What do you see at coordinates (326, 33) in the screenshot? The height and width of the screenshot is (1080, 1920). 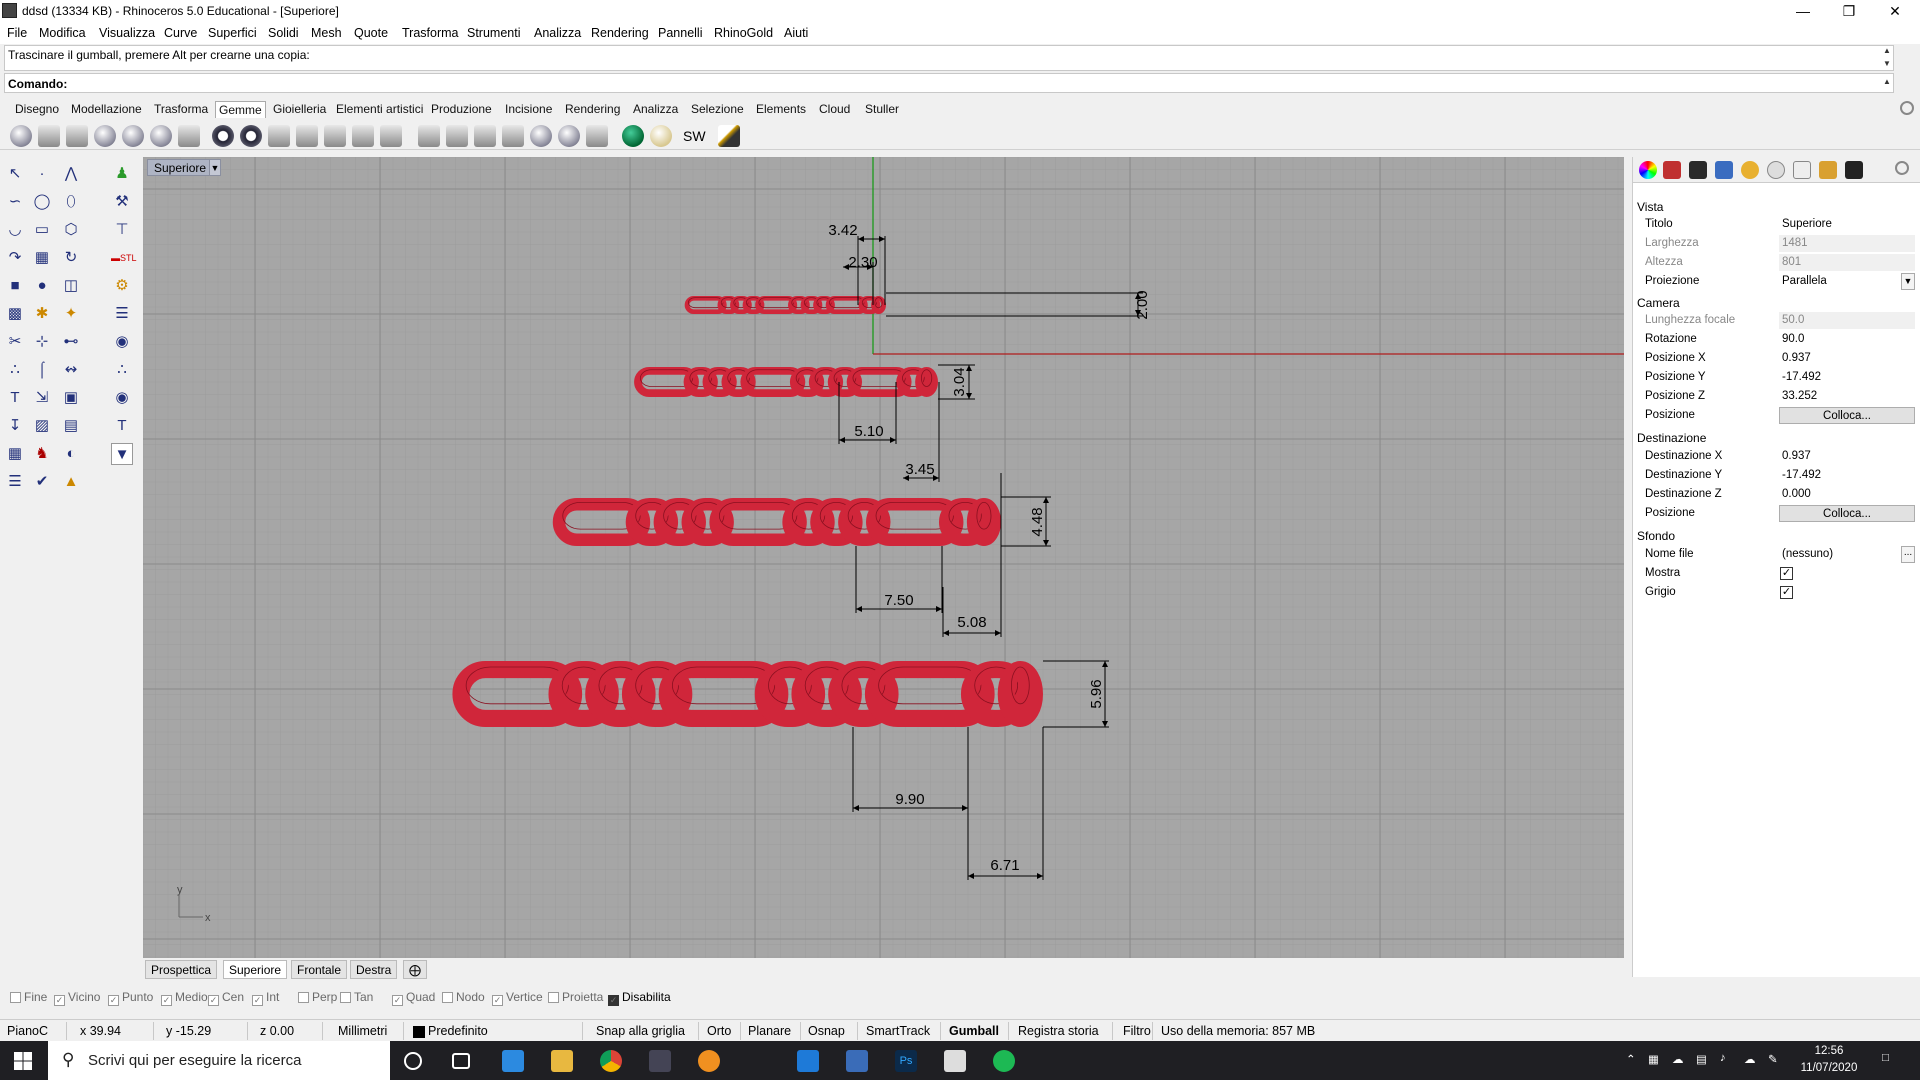 I see `menu-mesh: Mesh` at bounding box center [326, 33].